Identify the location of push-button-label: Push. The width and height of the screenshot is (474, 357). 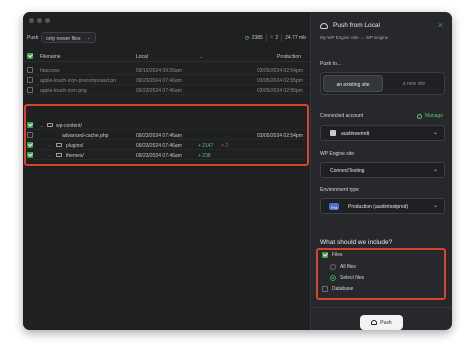
(386, 322).